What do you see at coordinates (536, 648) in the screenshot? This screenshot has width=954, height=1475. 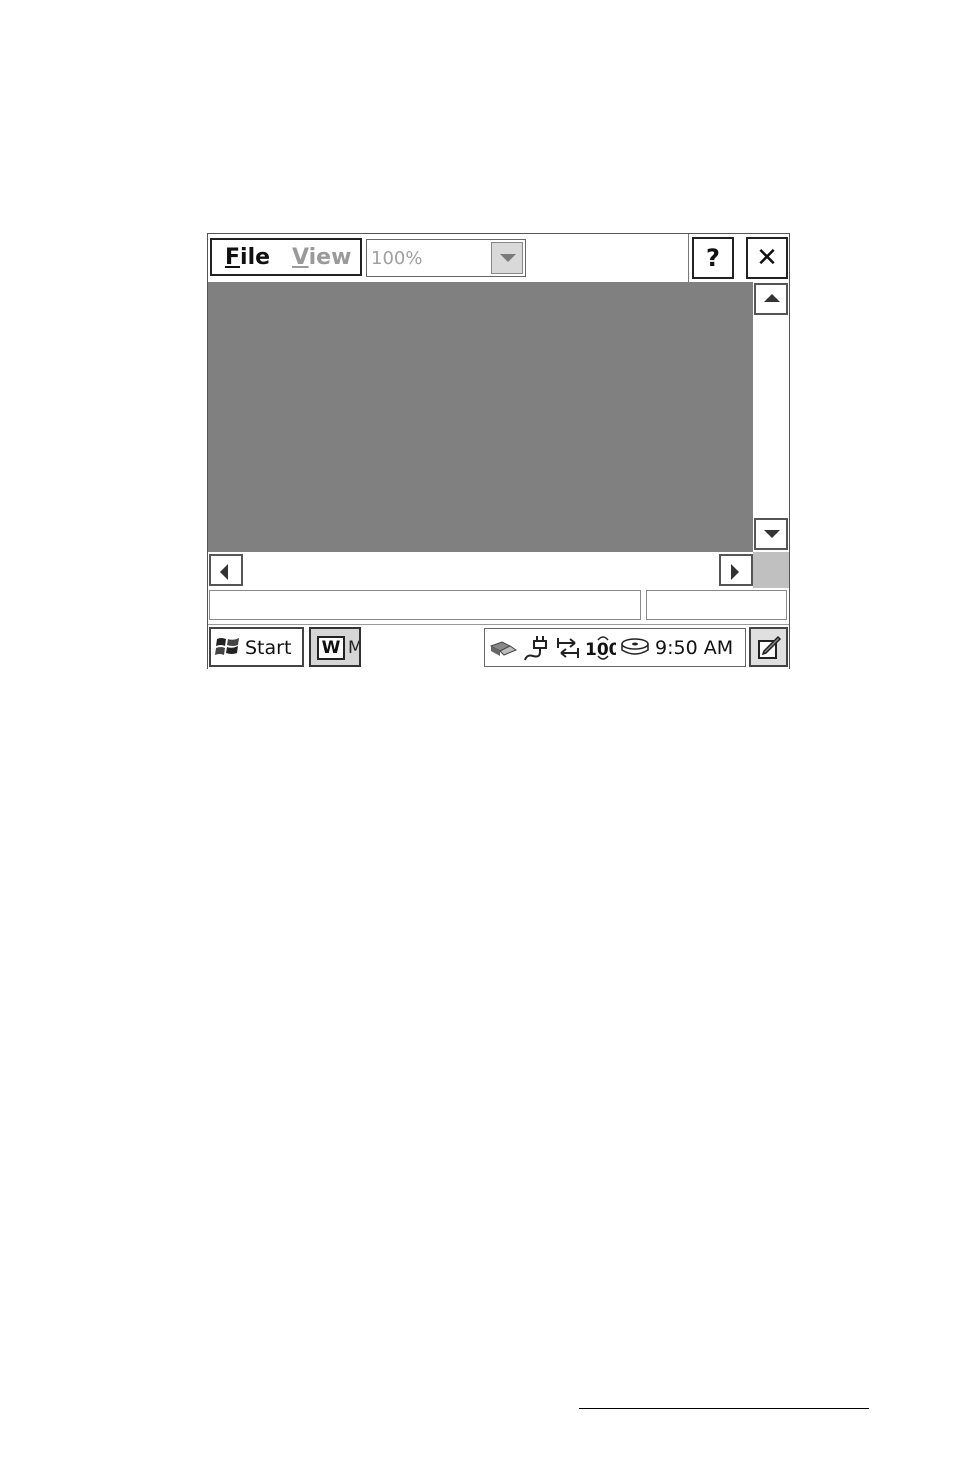 I see `power-plug-icon` at bounding box center [536, 648].